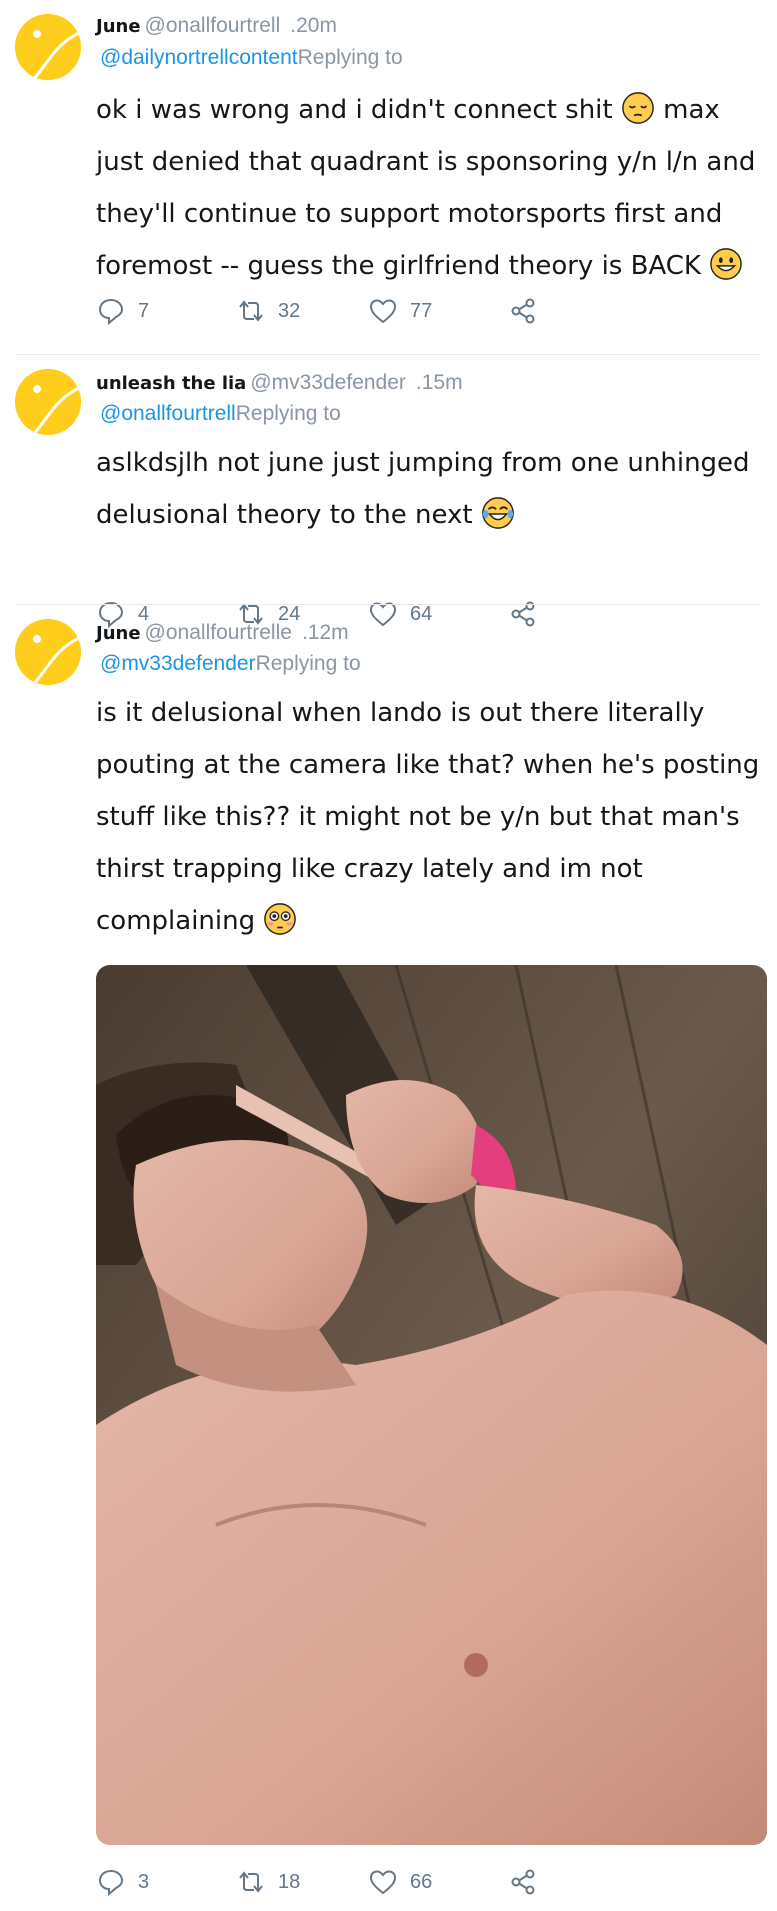 The width and height of the screenshot is (777, 1911). I want to click on tears-of-joy-emoji-icon, so click(498, 513).